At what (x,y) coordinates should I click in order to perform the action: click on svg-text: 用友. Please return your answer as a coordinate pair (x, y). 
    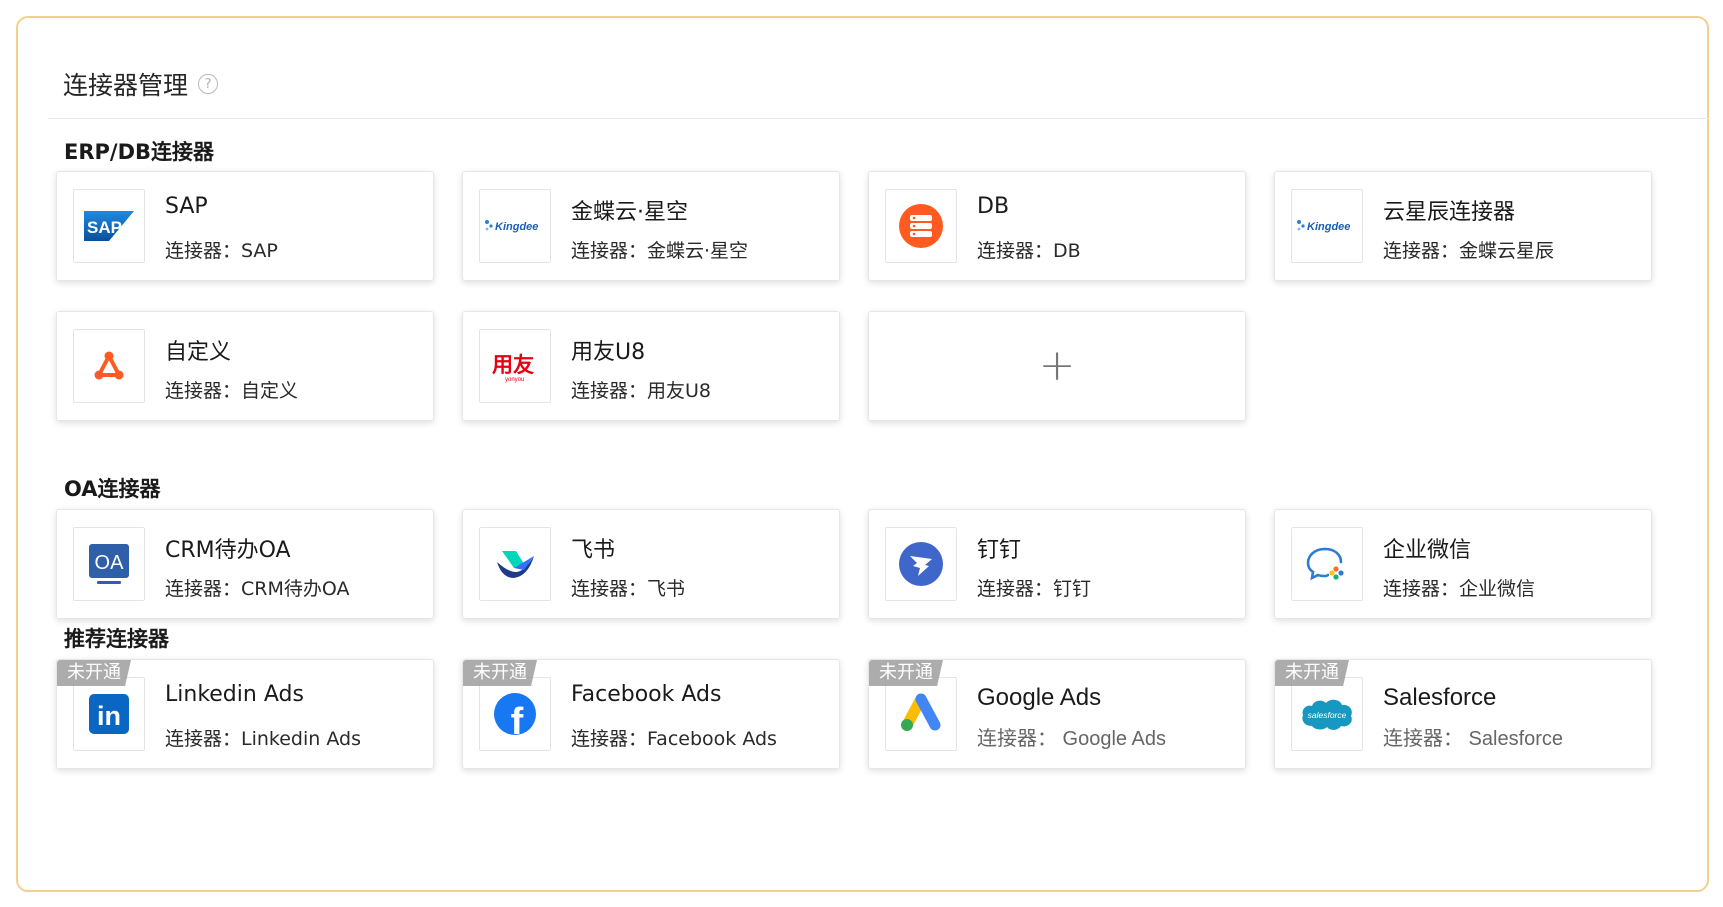
    Looking at the image, I should click on (513, 365).